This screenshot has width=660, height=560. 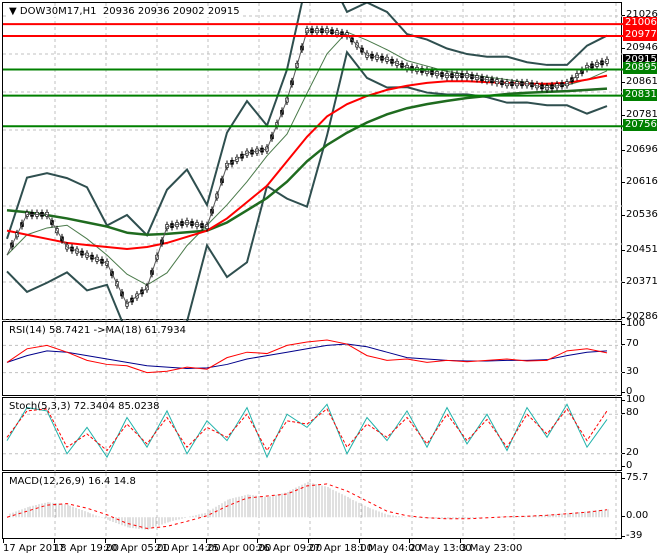 What do you see at coordinates (640, 432) in the screenshot?
I see `stochastic-axis: 100 80 20 0` at bounding box center [640, 432].